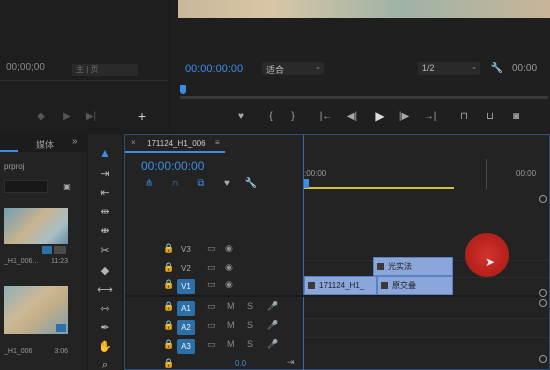 This screenshot has height=370, width=550. I want to click on slide-alt-tool-icon: ⇿, so click(105, 308).